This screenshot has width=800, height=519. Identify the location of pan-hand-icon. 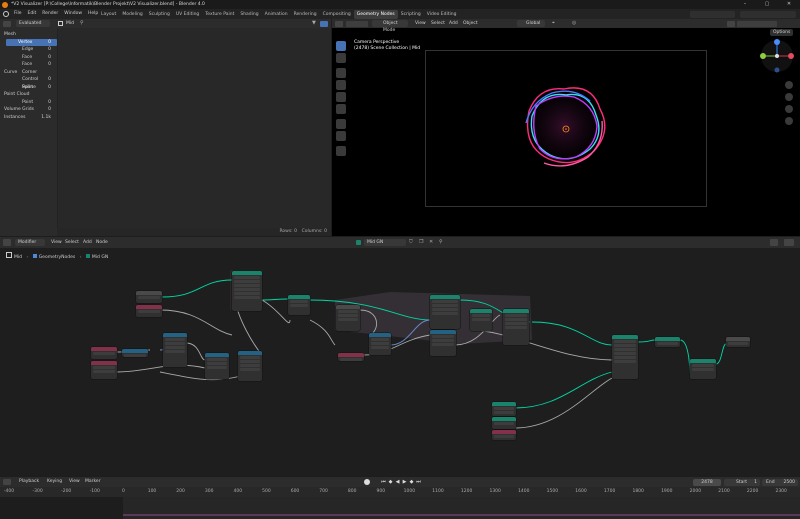
(789, 97).